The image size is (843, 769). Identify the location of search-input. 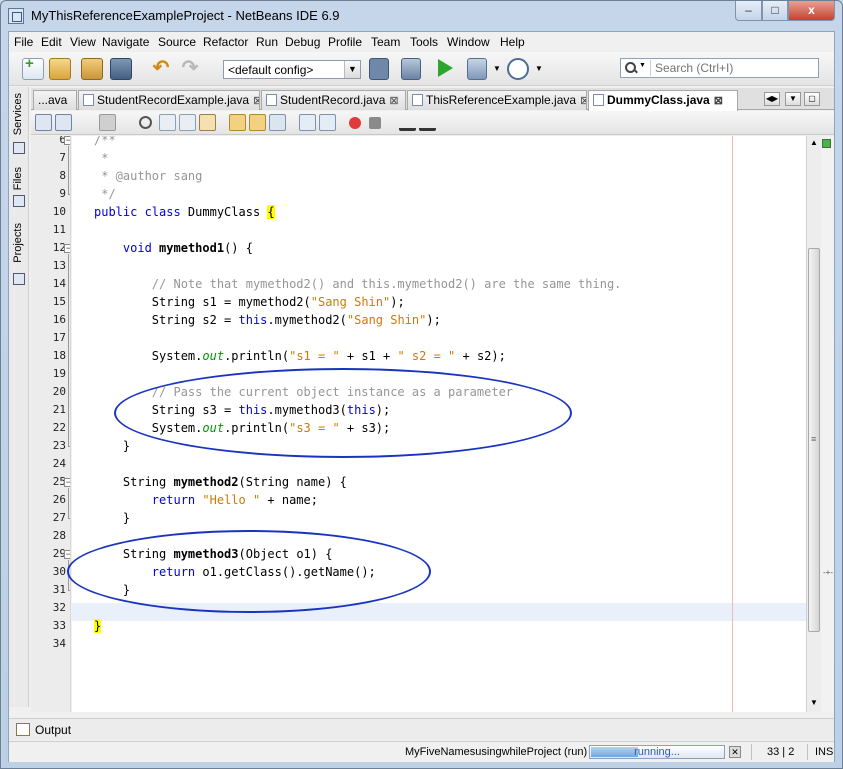
(732, 68).